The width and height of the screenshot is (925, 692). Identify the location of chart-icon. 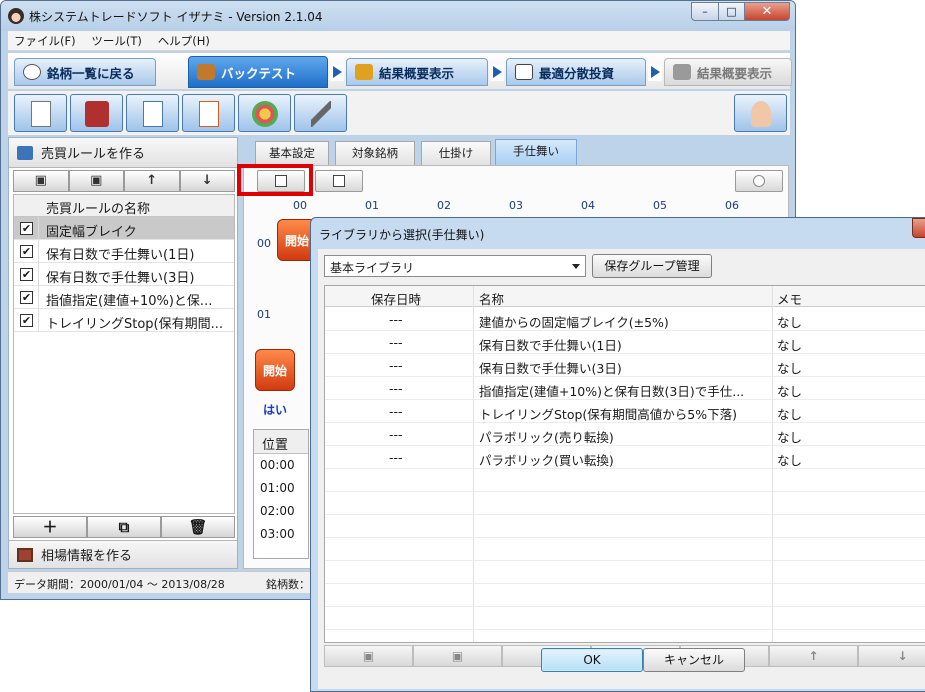
(682, 72).